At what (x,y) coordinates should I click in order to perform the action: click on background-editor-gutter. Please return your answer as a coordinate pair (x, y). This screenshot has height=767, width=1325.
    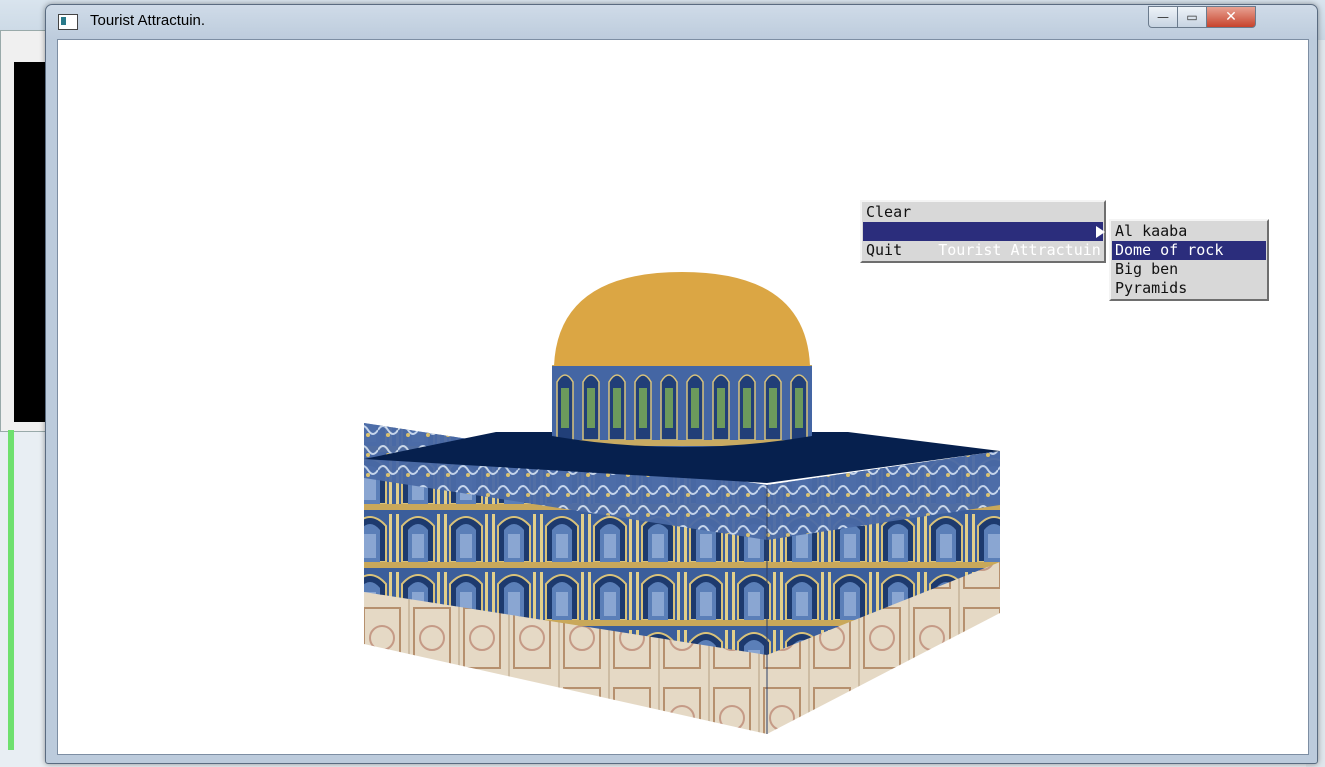
    Looking at the image, I should click on (11, 590).